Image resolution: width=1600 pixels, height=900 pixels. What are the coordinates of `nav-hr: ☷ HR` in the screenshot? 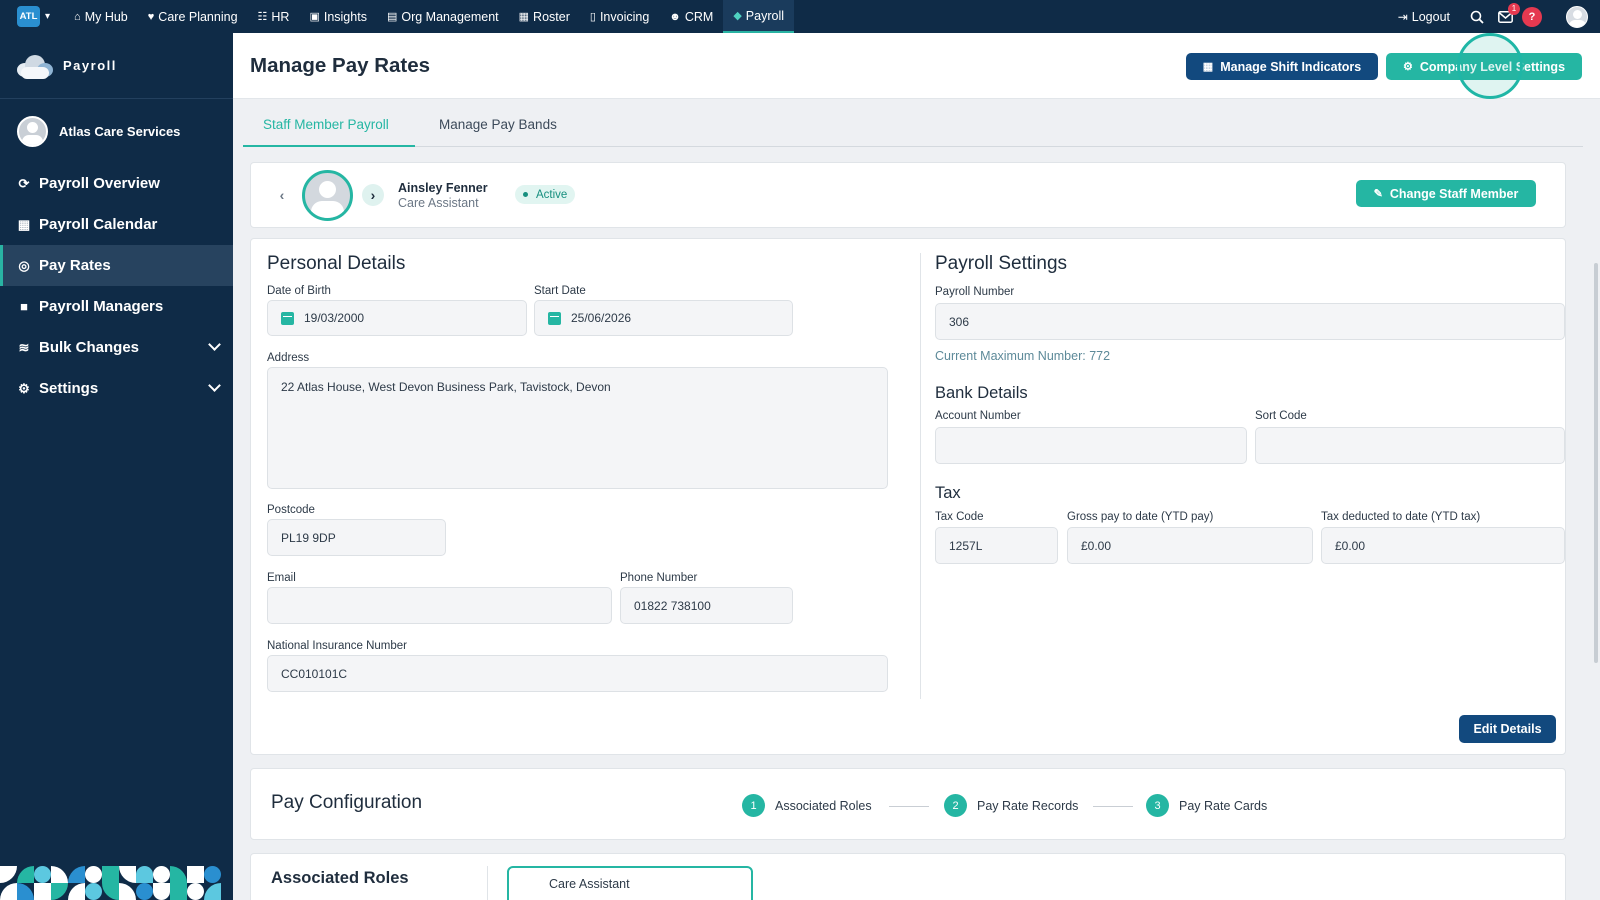 It's located at (274, 16).